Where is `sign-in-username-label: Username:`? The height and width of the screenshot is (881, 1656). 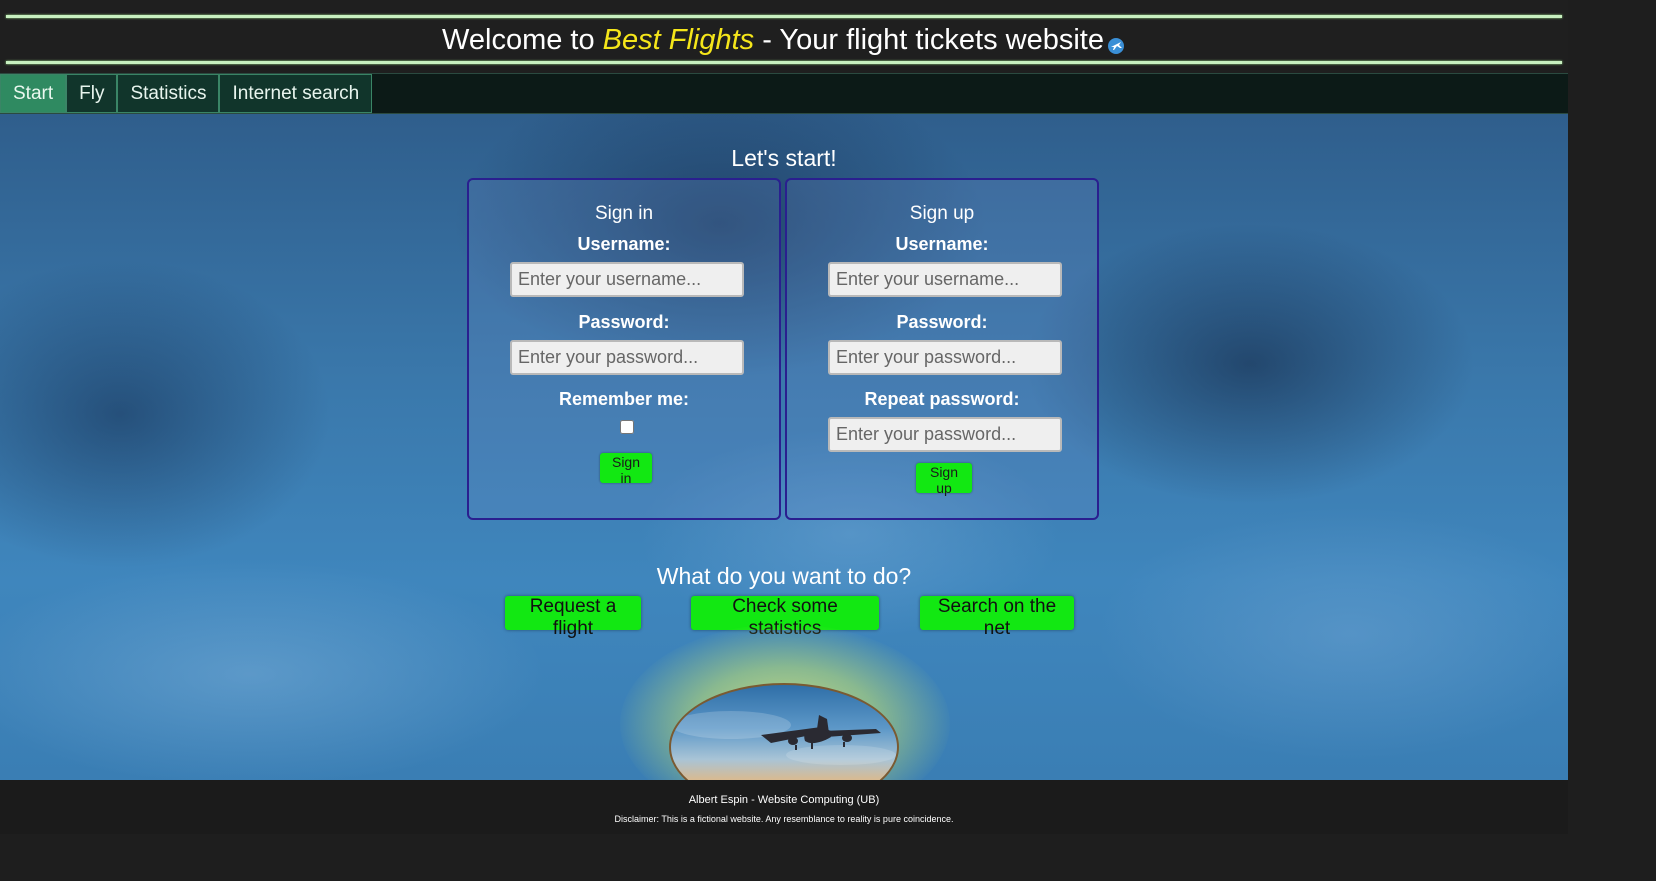 sign-in-username-label: Username: is located at coordinates (624, 244).